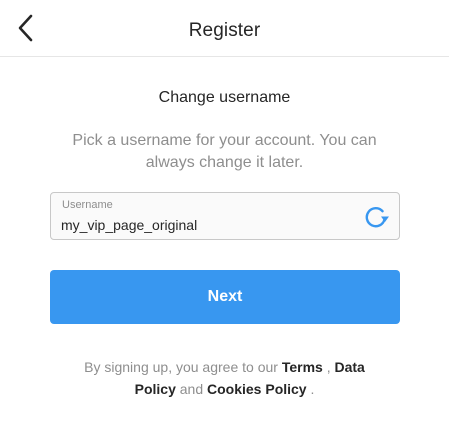 The width and height of the screenshot is (449, 427). I want to click on refresh-username-button, so click(376, 217).